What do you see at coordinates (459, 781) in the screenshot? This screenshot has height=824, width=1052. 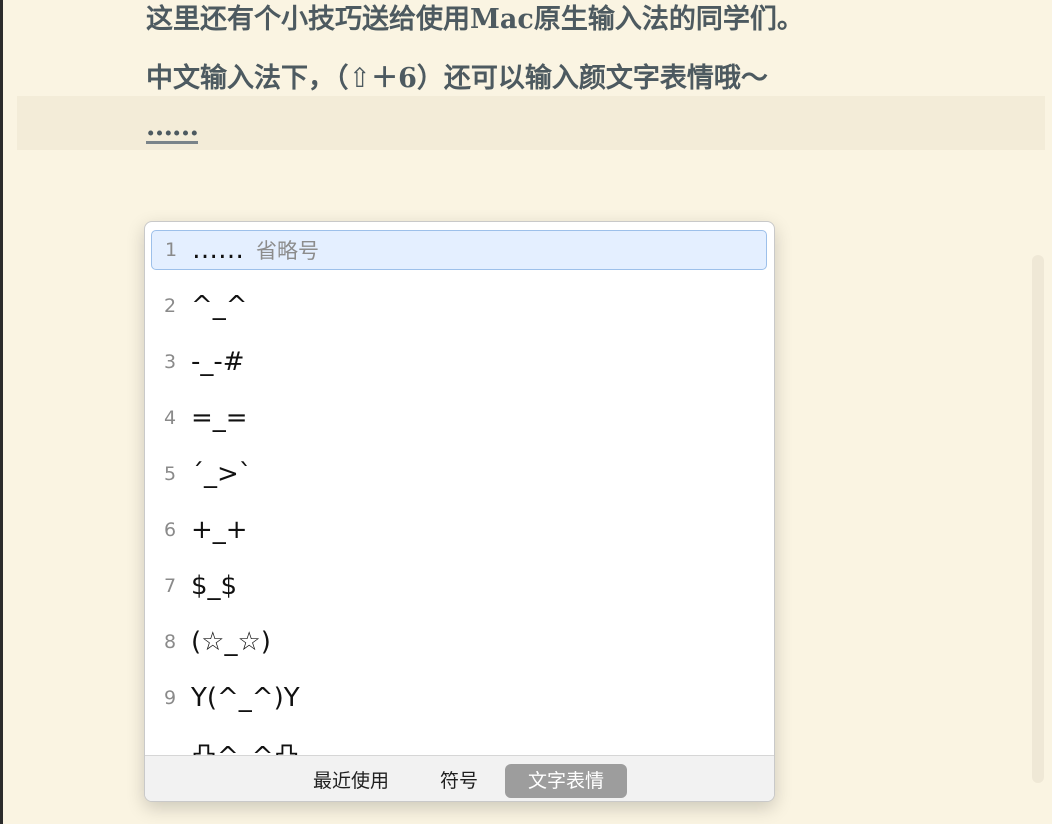 I see `tab-symbols: 符号` at bounding box center [459, 781].